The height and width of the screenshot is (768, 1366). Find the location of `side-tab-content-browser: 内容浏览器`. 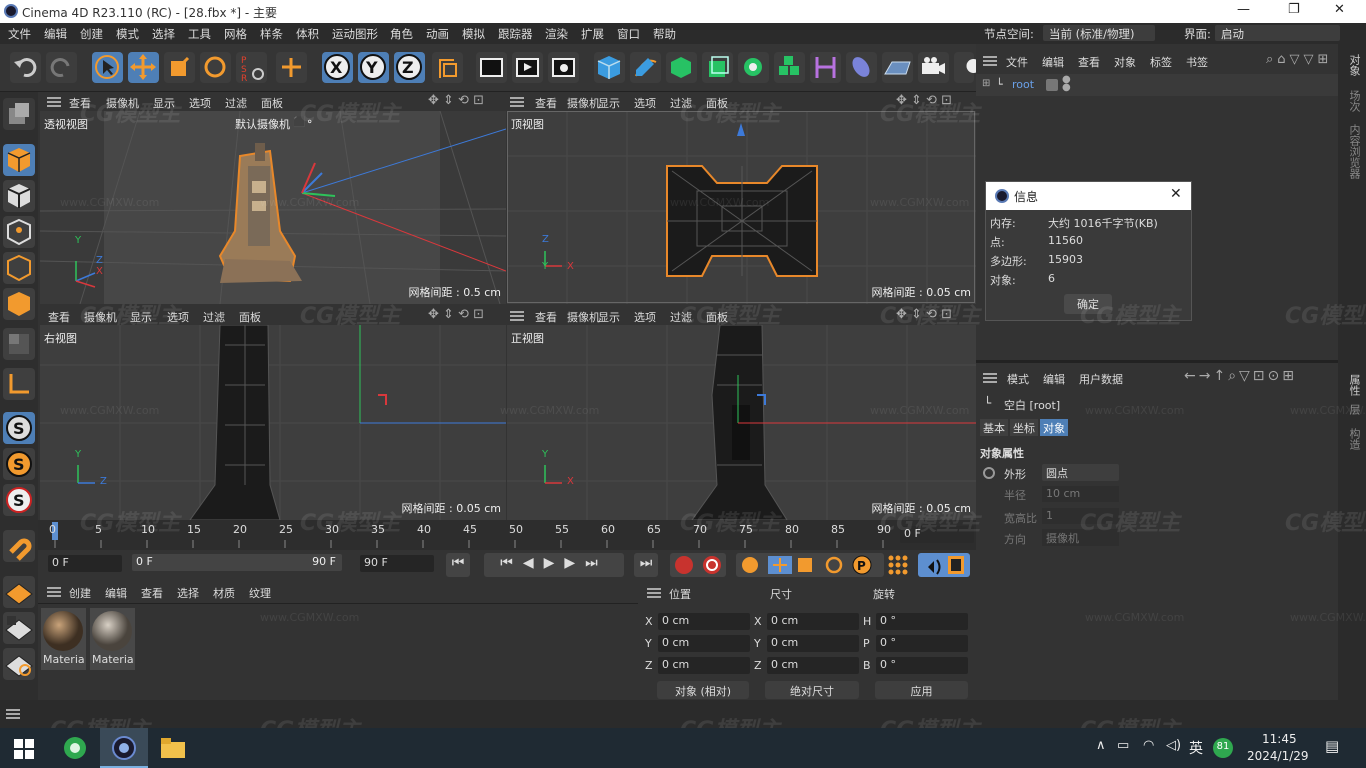

side-tab-content-browser: 内容浏览器 is located at coordinates (1354, 151).